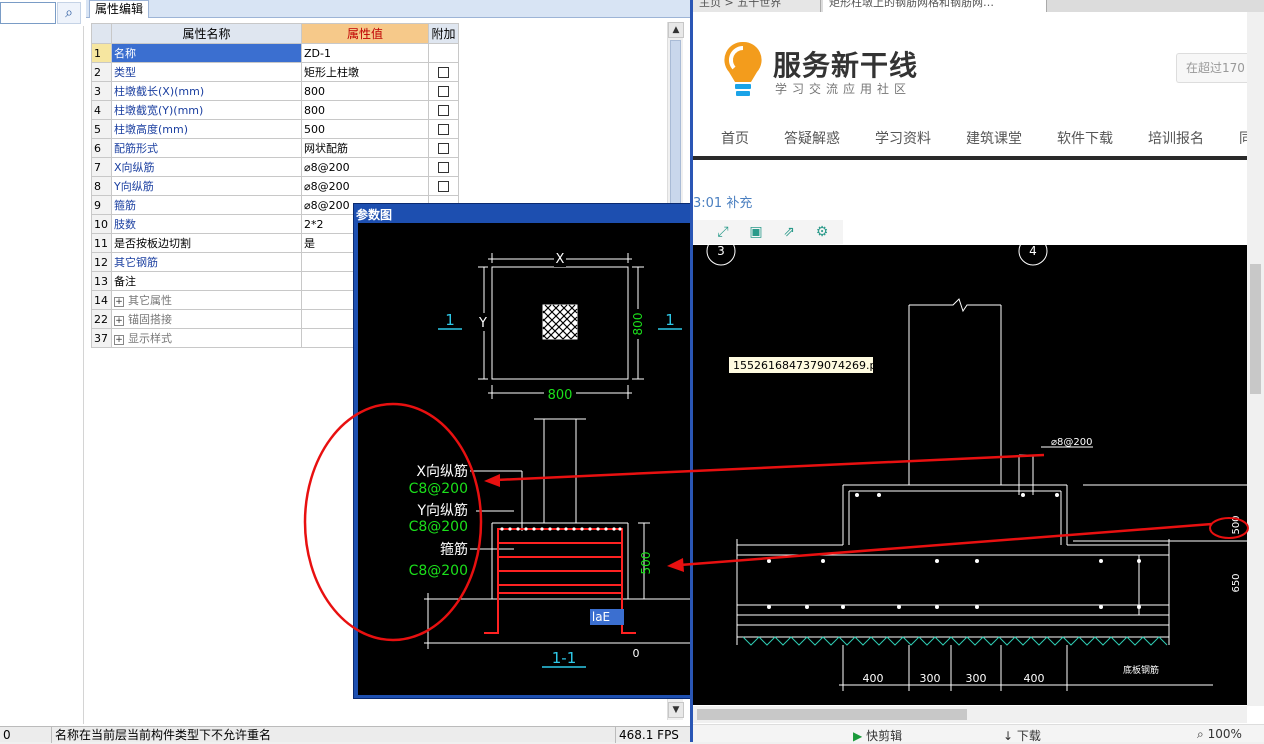 The height and width of the screenshot is (744, 1264). I want to click on row-number: 8, so click(101, 186).